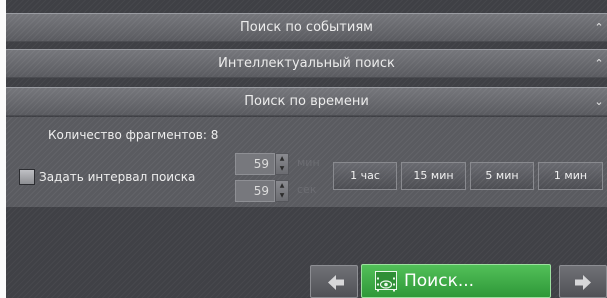 Image resolution: width=607 pixels, height=298 pixels. I want to click on section-header-event-search: Поиск по событиям ⌃, so click(306, 27).